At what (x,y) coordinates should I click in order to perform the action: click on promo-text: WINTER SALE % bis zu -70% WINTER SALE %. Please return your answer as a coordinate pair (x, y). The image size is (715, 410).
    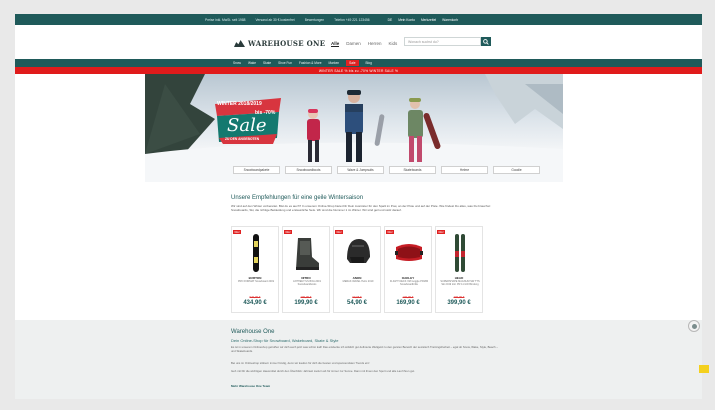
    Looking at the image, I should click on (358, 70).